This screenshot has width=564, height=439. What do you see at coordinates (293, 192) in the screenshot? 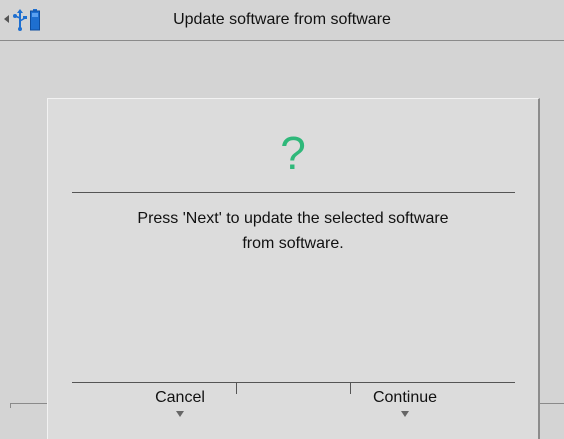
I see `dialog-divider-top` at bounding box center [293, 192].